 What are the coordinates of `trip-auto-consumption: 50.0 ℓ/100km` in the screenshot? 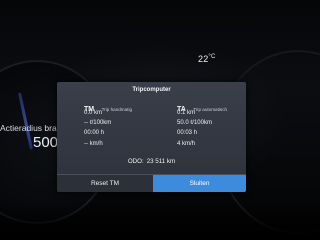 It's located at (194, 123).